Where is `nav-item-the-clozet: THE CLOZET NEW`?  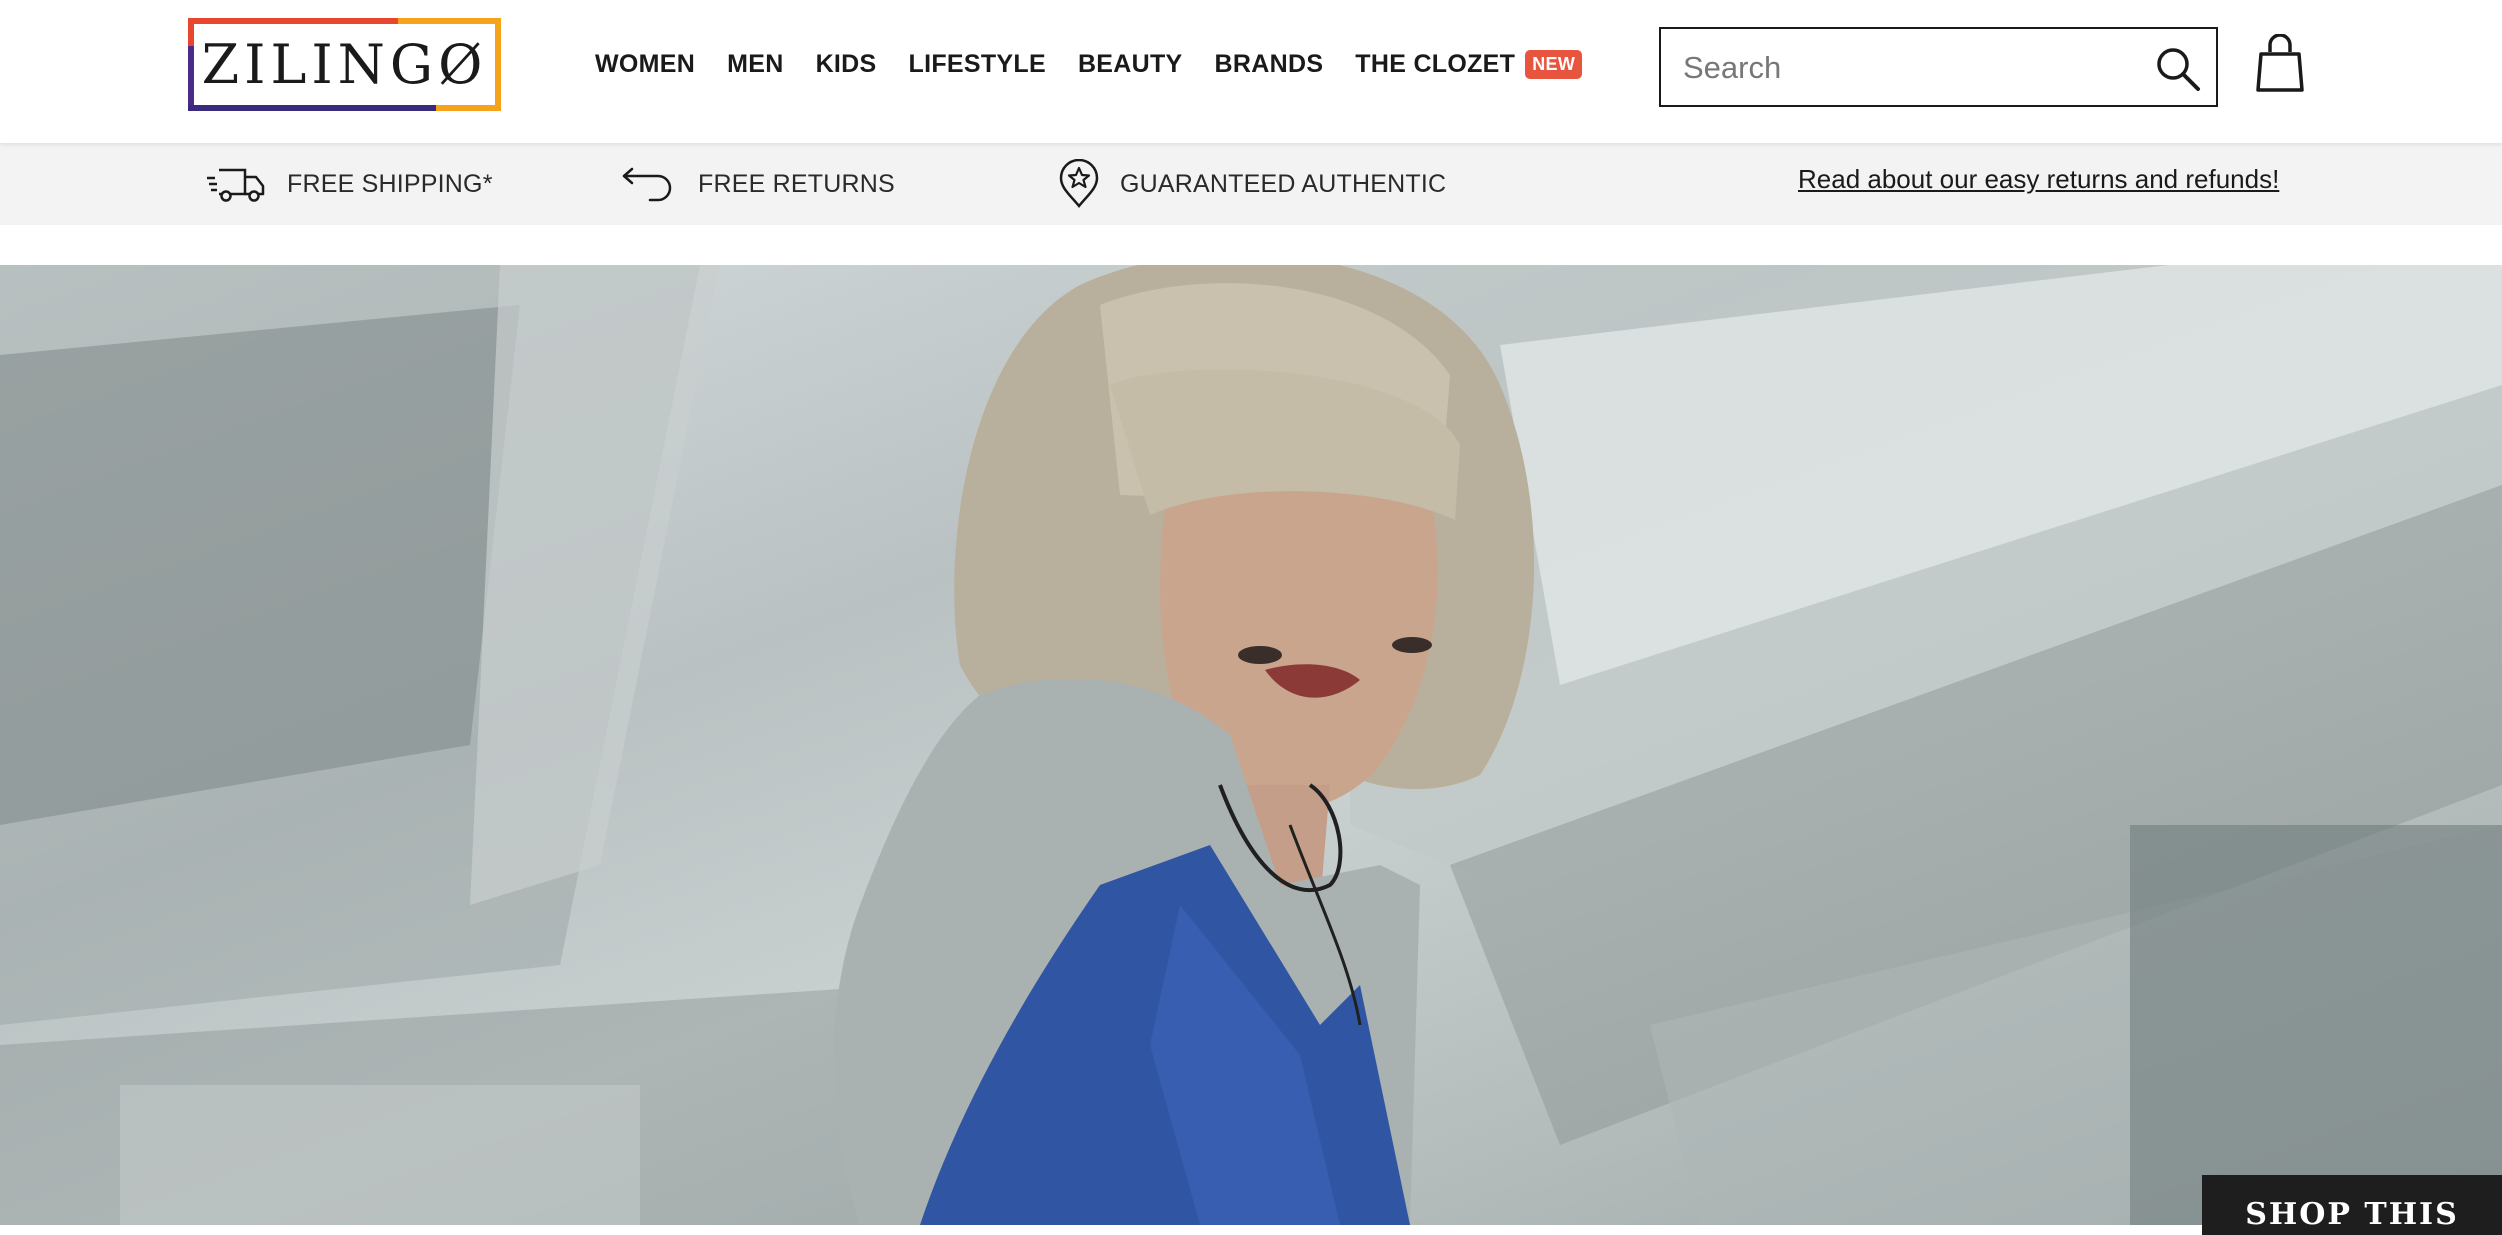 nav-item-the-clozet: THE CLOZET NEW is located at coordinates (1469, 64).